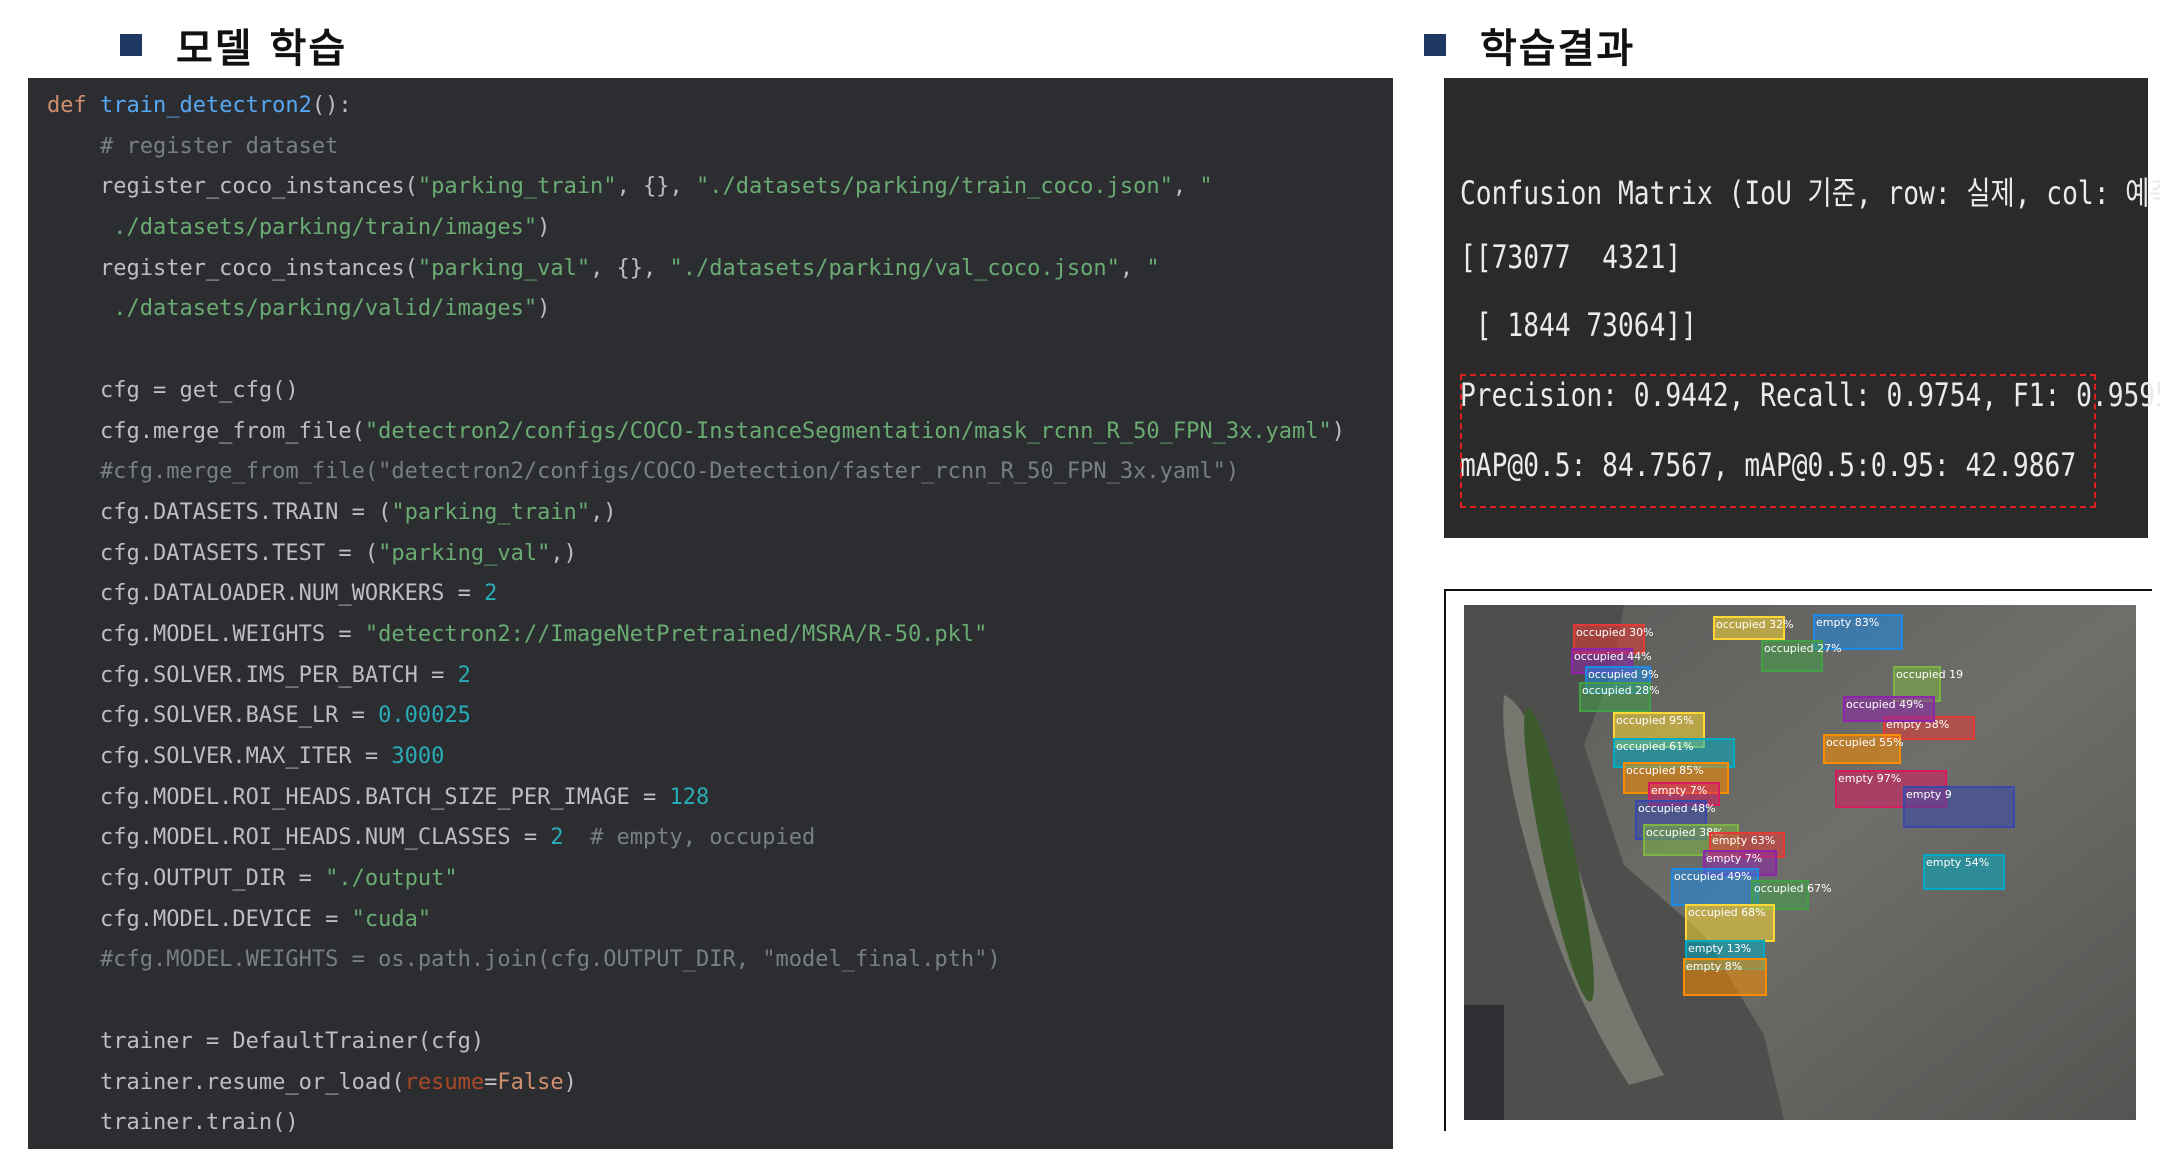 Image resolution: width=2160 pixels, height=1158 pixels. I want to click on detection-label: occupied 19, so click(1929, 674).